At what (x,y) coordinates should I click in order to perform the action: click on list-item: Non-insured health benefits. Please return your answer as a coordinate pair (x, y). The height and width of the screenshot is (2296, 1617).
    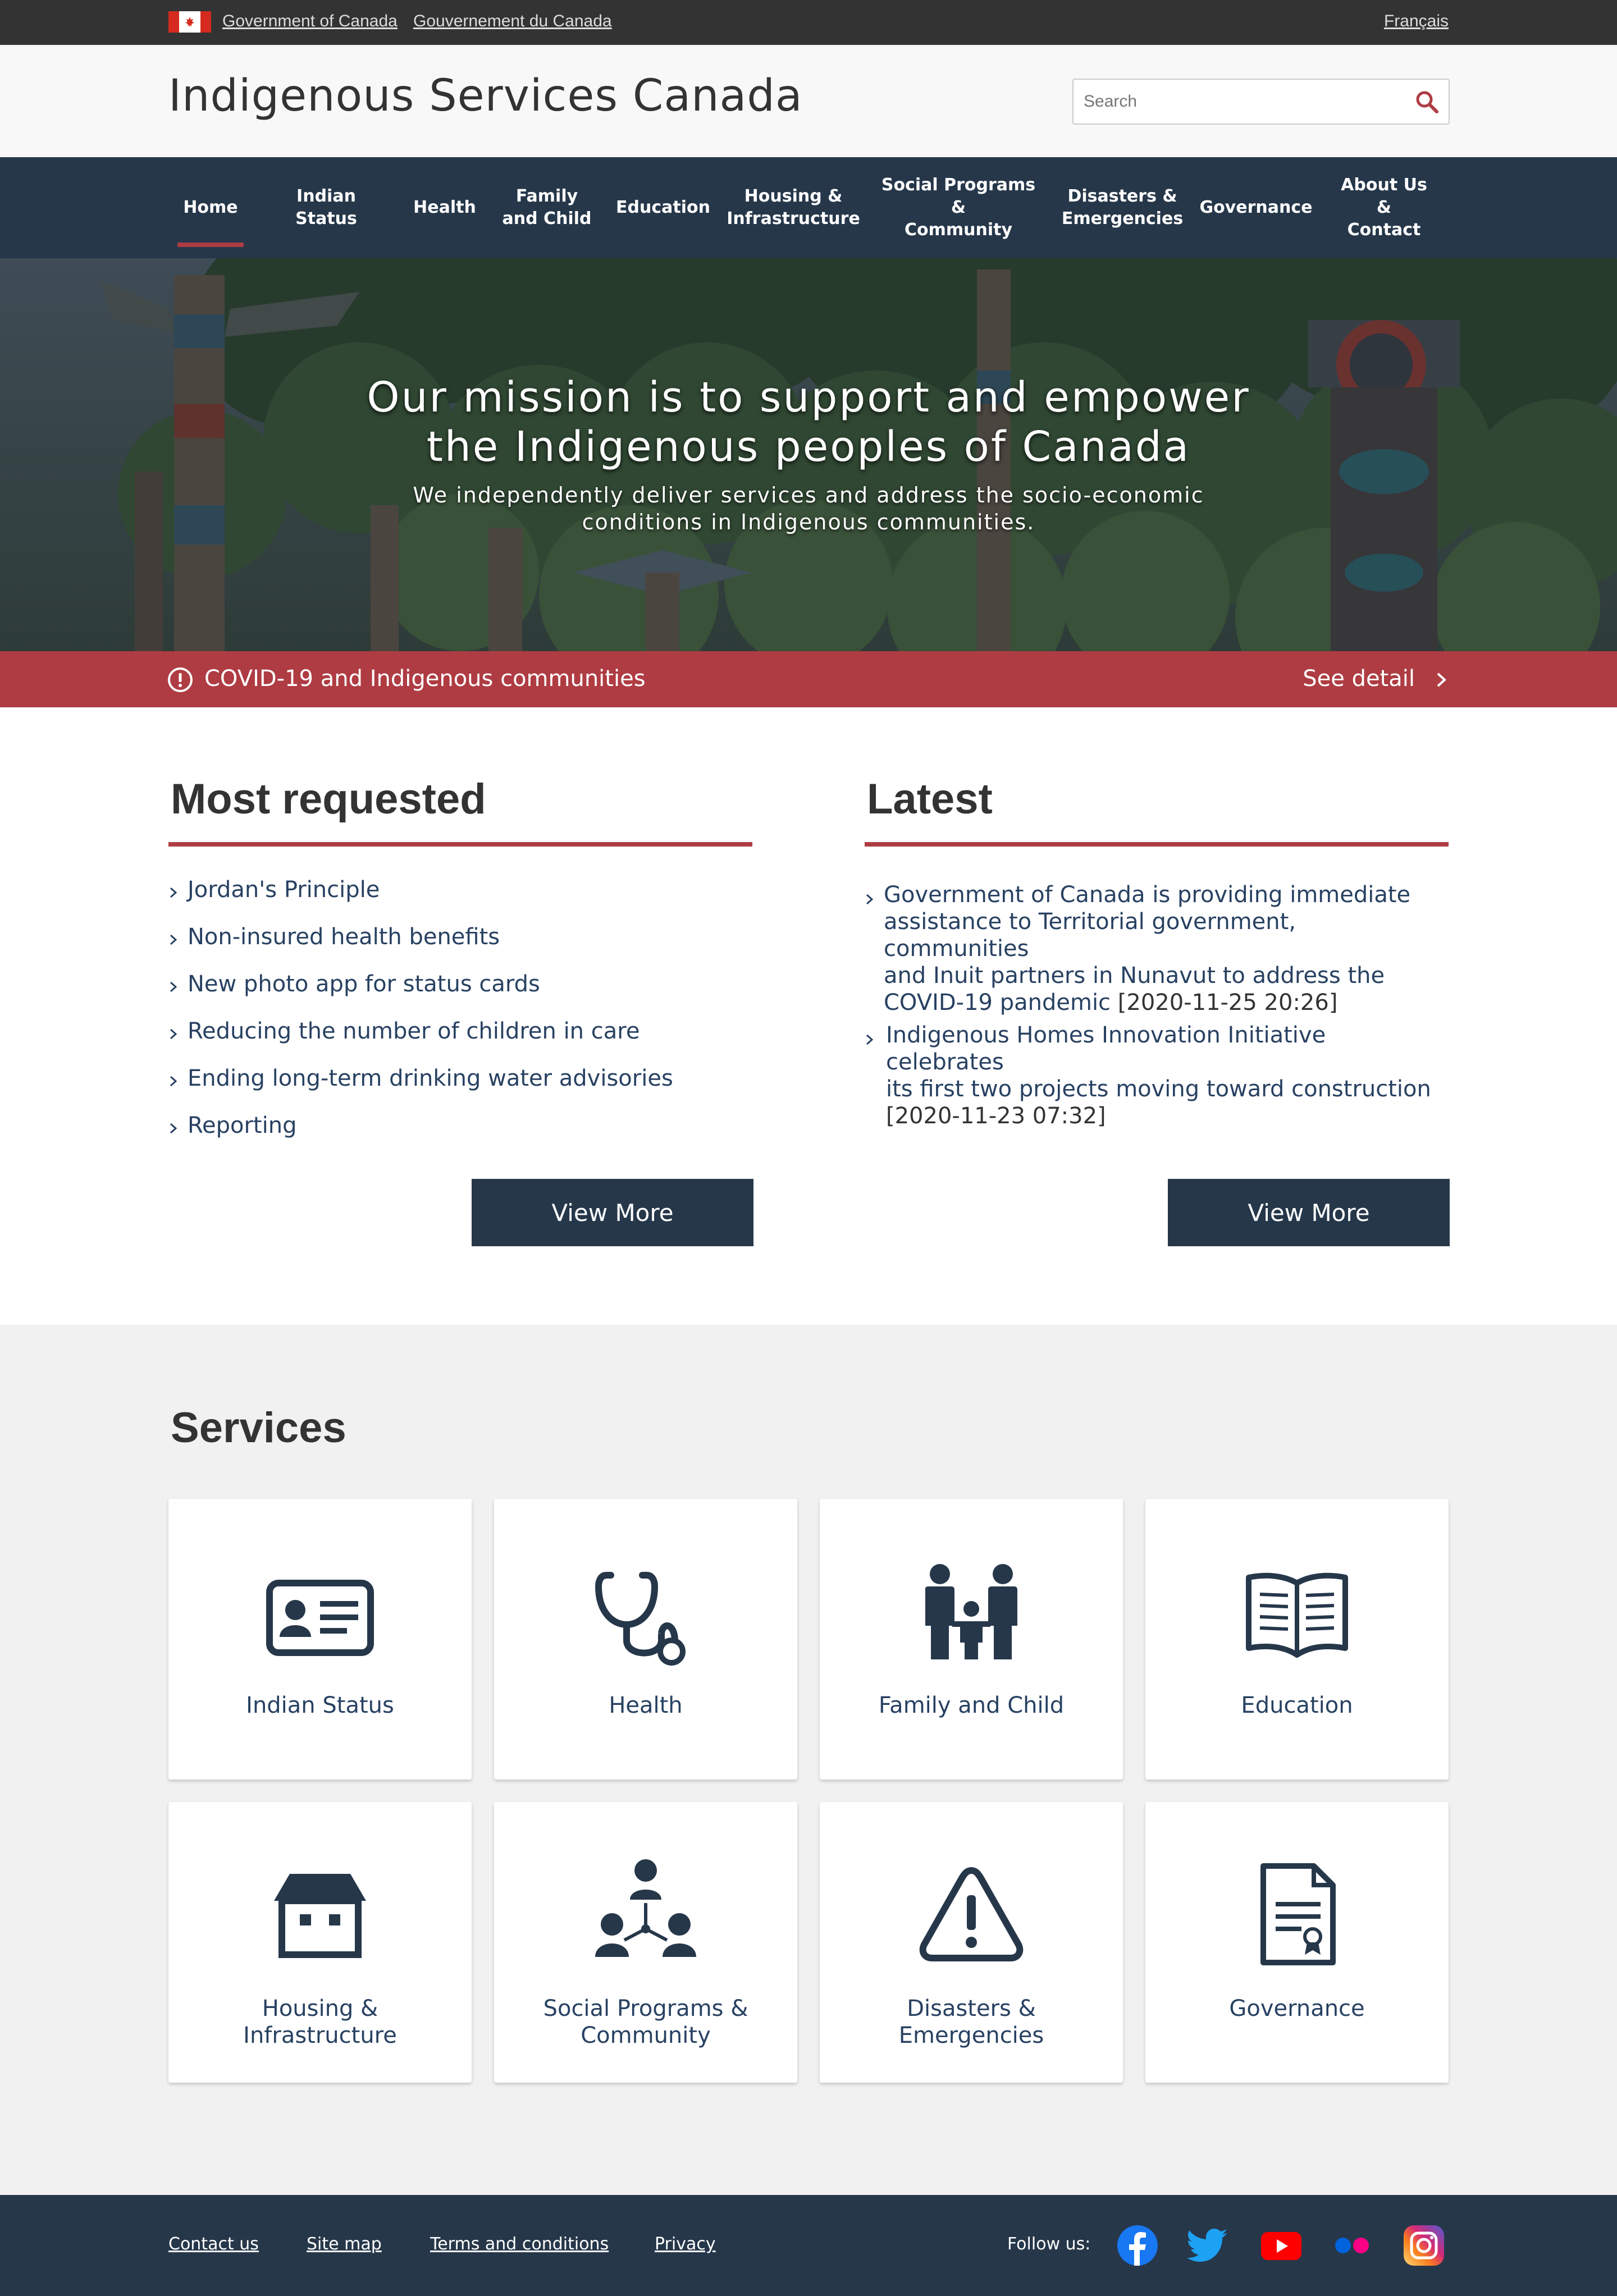
    Looking at the image, I should click on (460, 946).